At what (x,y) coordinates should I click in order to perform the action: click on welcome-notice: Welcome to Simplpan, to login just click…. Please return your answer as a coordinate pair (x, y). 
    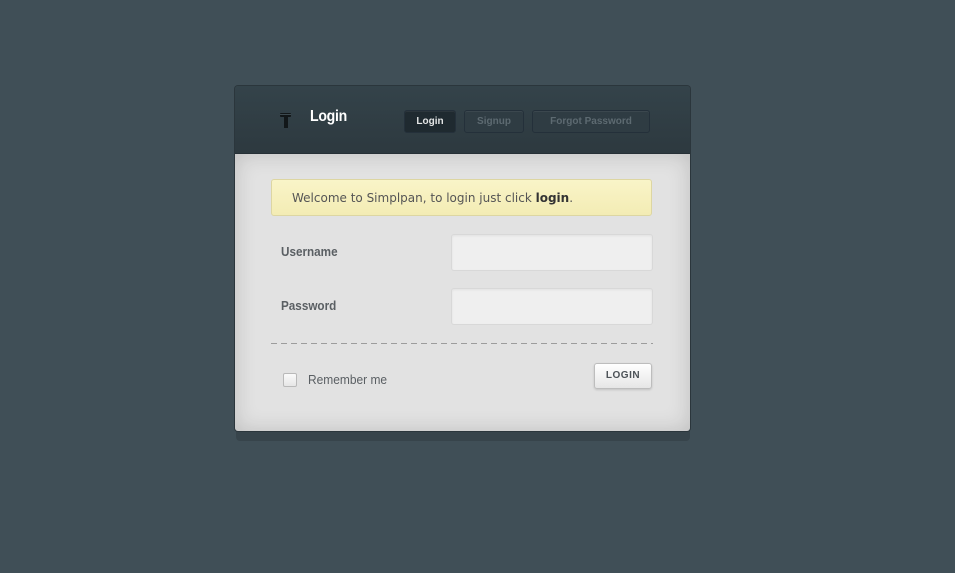
    Looking at the image, I should click on (461, 197).